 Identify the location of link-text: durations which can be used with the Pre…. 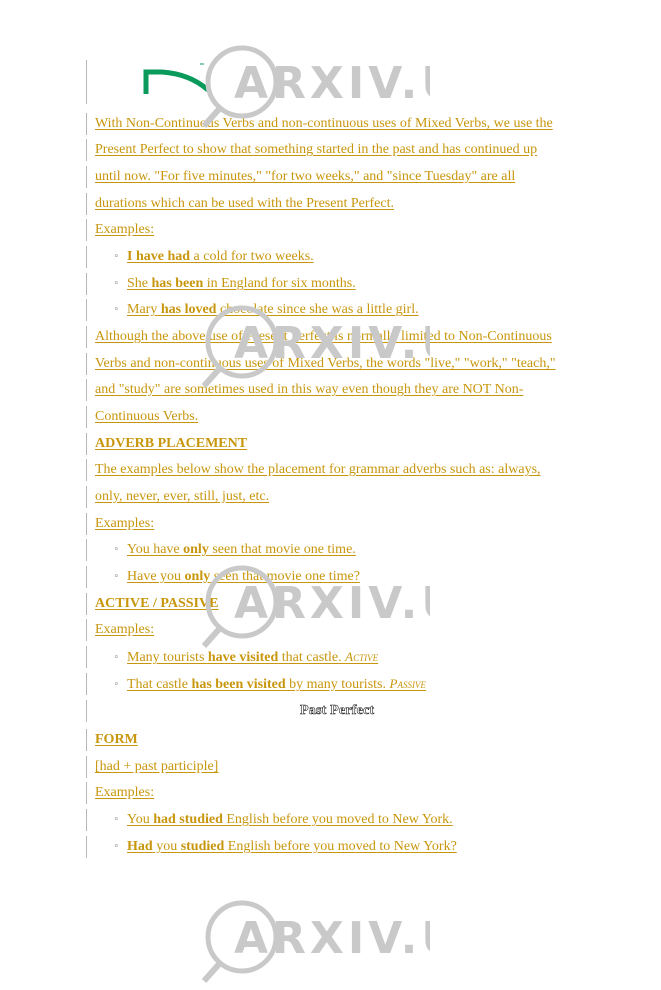
(244, 203).